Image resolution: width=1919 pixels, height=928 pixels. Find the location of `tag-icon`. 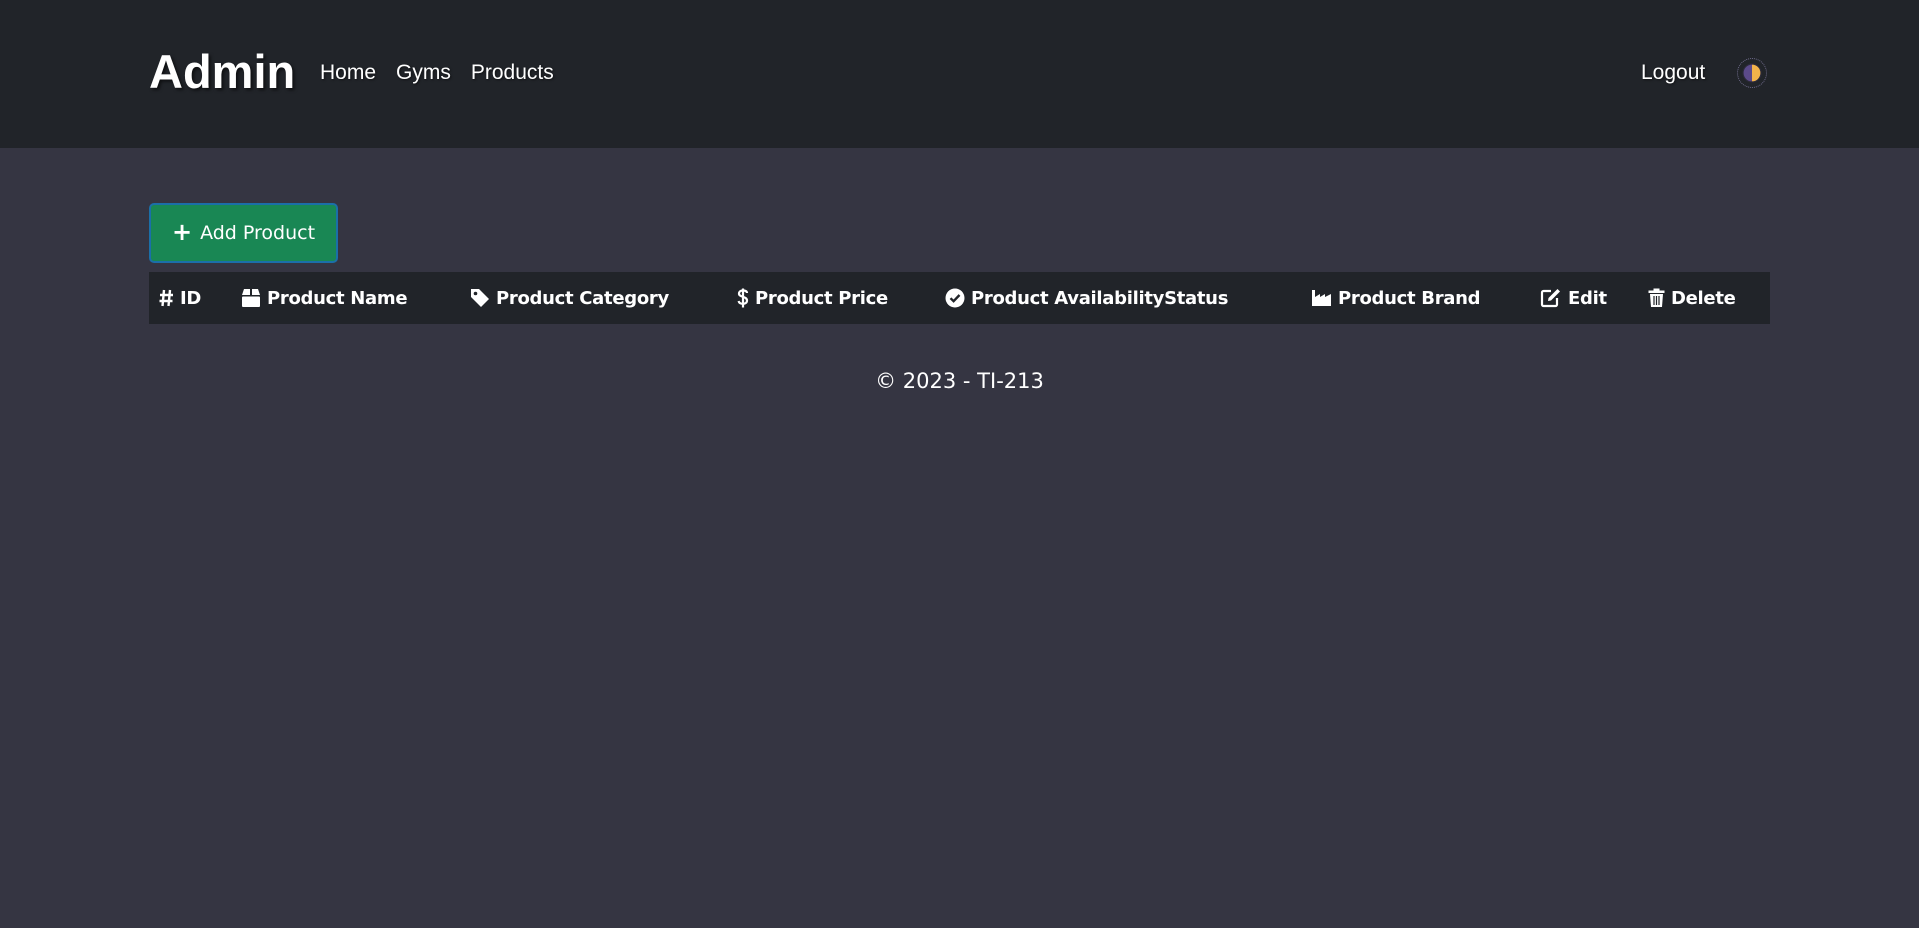

tag-icon is located at coordinates (480, 298).